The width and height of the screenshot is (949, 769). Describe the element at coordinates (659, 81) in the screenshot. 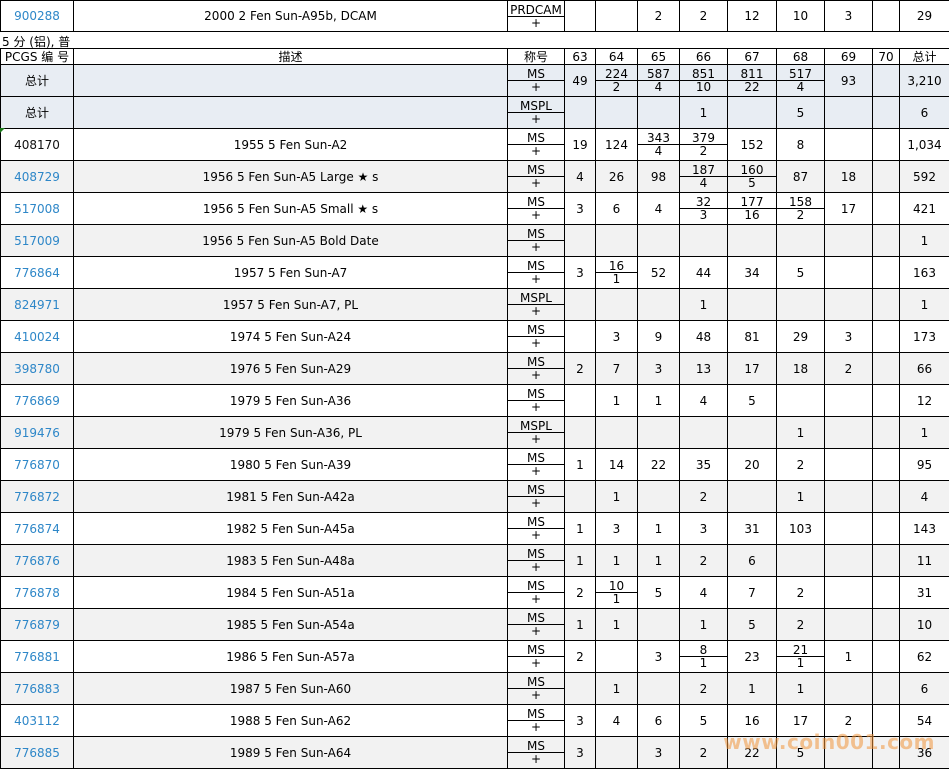

I see `grade-cell: 5874` at that location.